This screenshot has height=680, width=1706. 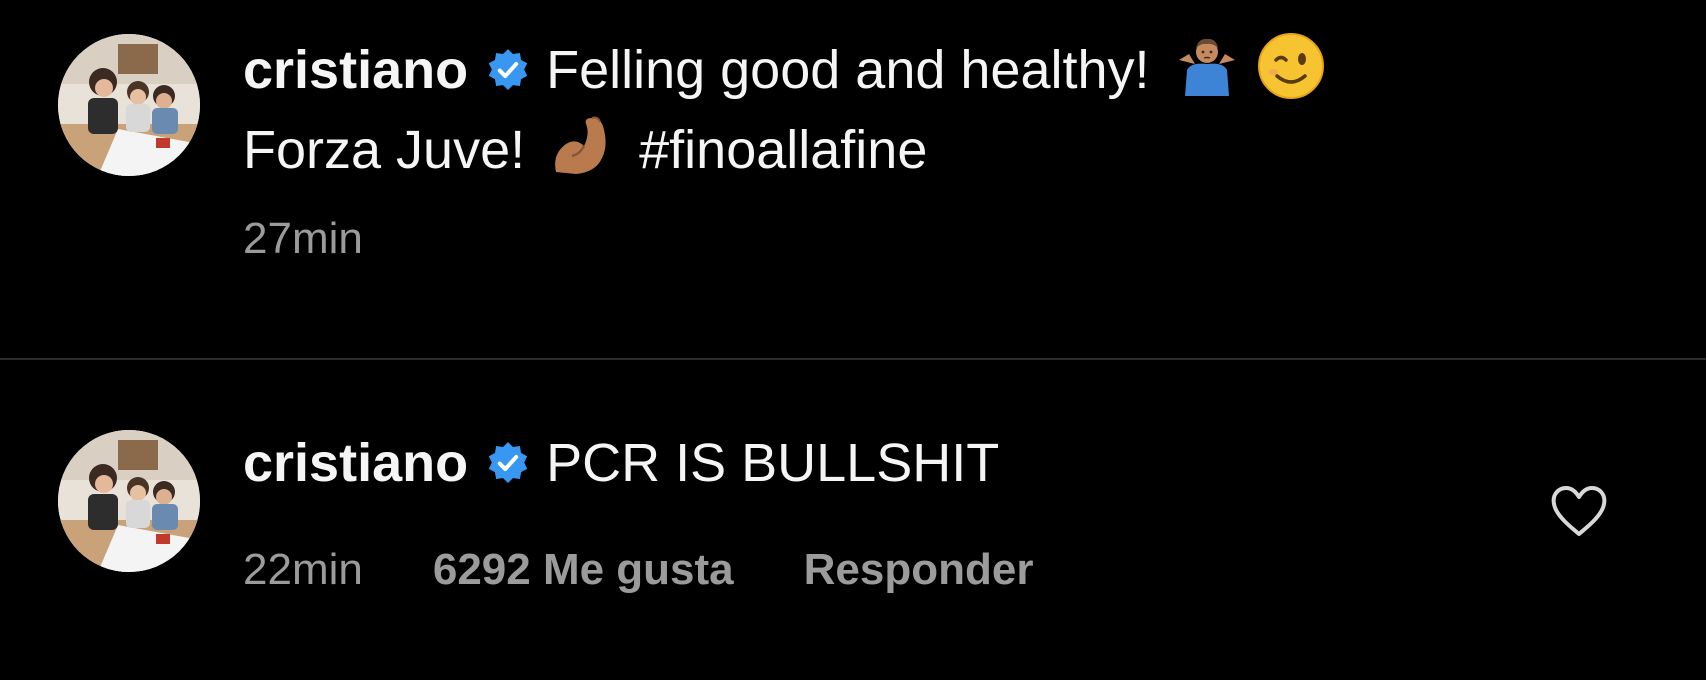 I want to click on comment-meta: 22min 6292 Me gusta Responder, so click(x=673, y=570).